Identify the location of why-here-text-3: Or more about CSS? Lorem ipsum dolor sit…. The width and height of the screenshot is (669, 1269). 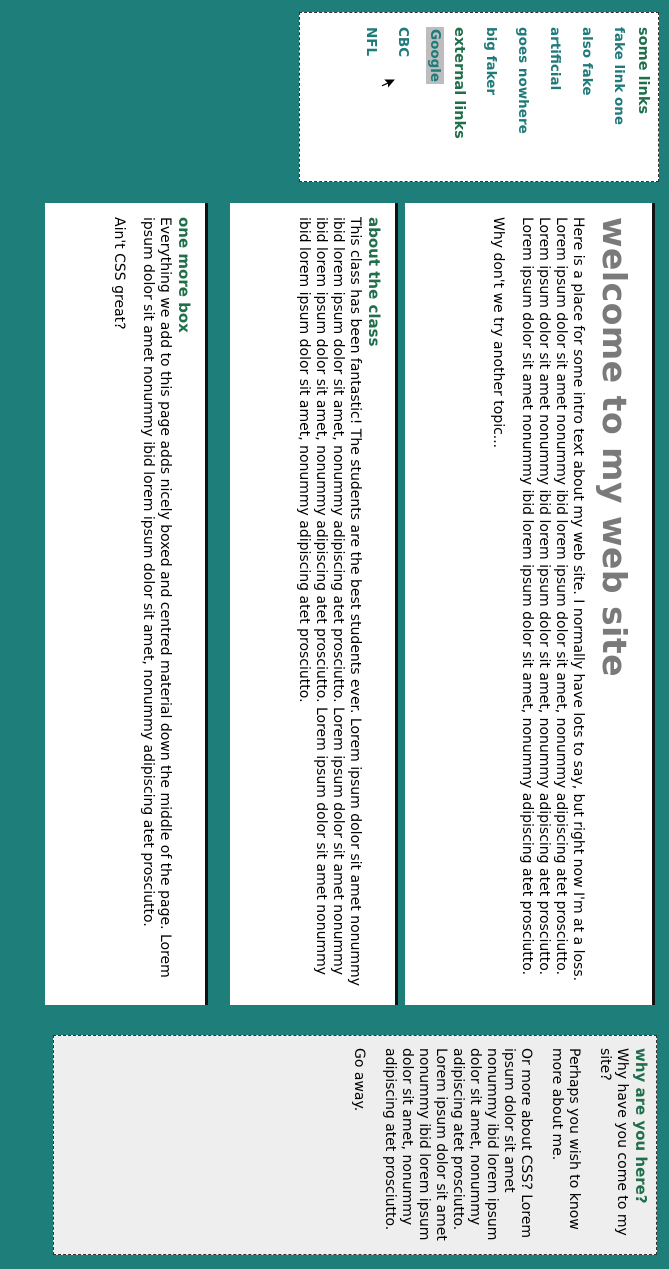
(458, 1144).